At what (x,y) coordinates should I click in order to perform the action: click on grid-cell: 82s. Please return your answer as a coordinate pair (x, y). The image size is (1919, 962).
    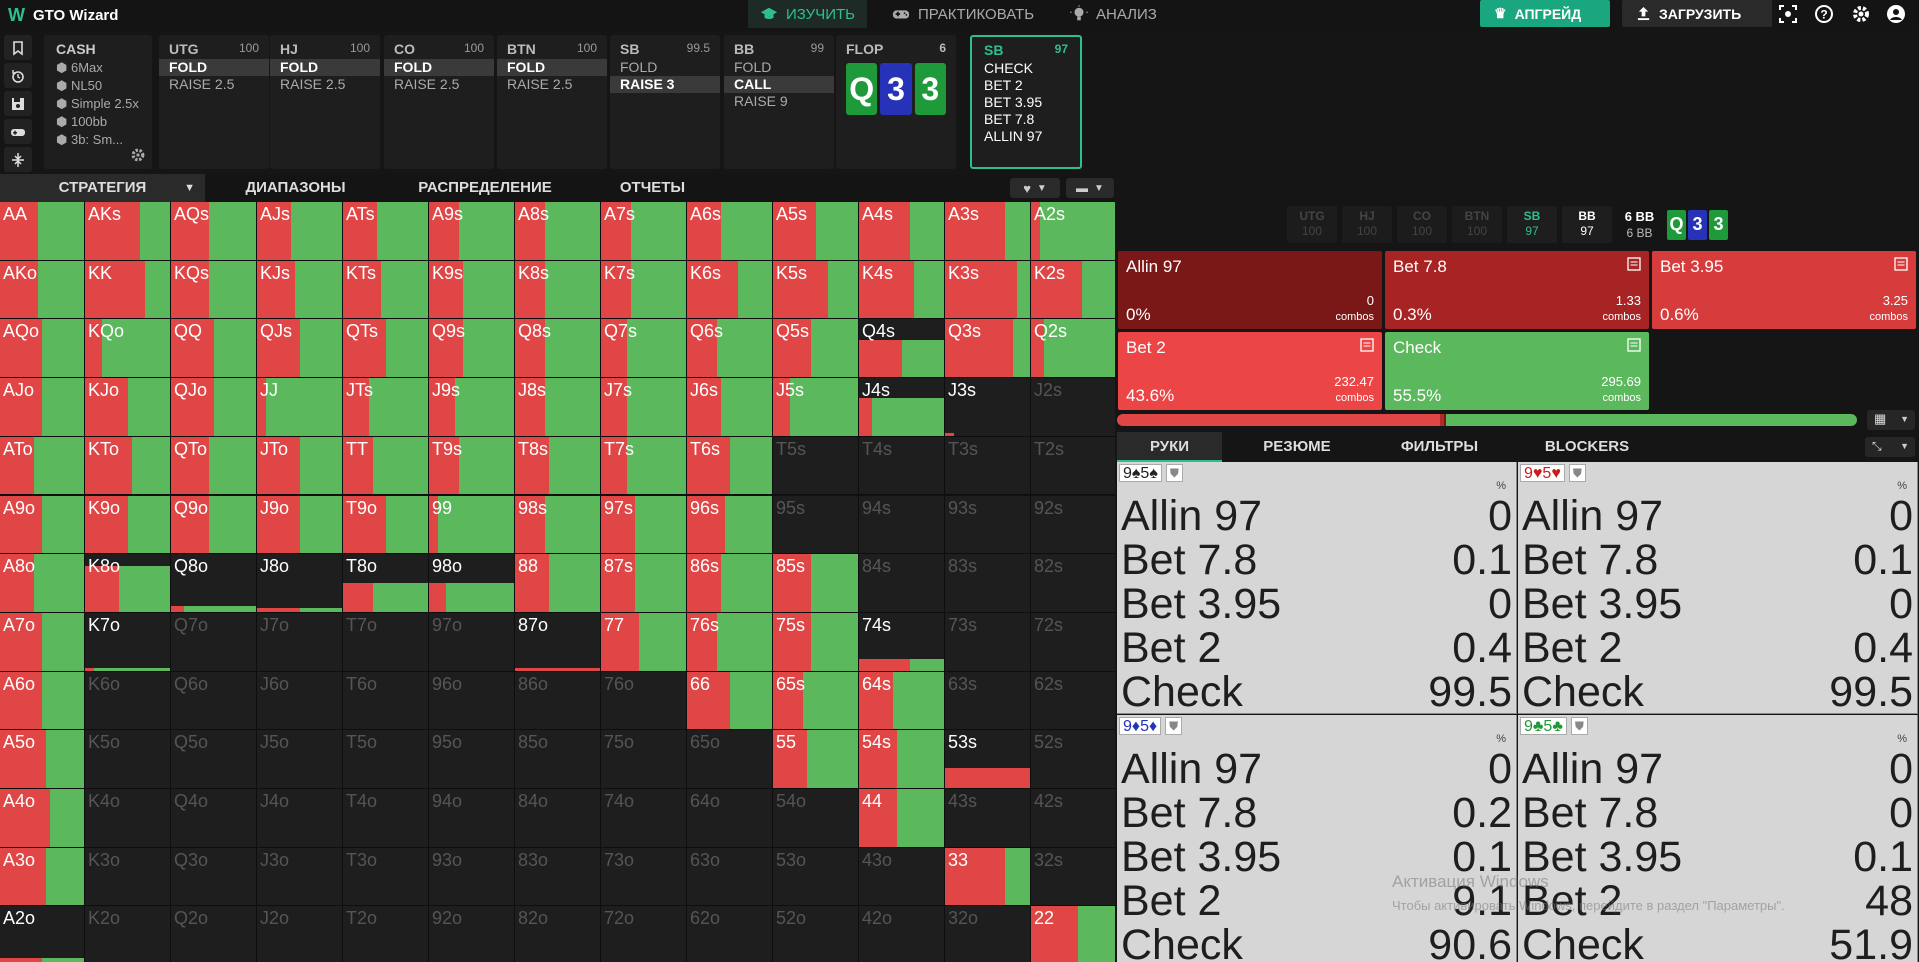
    Looking at the image, I should click on (1073, 583).